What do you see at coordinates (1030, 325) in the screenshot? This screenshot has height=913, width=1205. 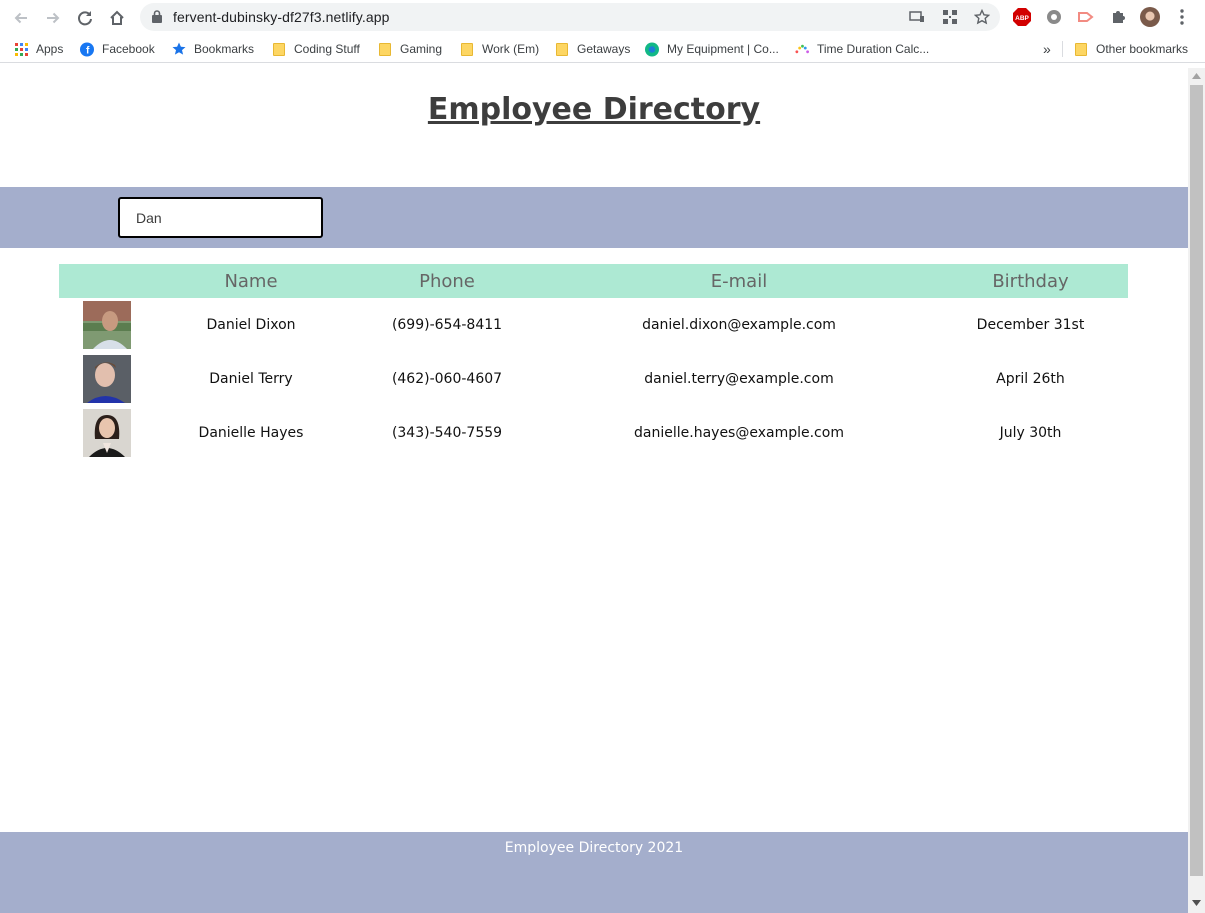 I see `employee-birthday: December 31st` at bounding box center [1030, 325].